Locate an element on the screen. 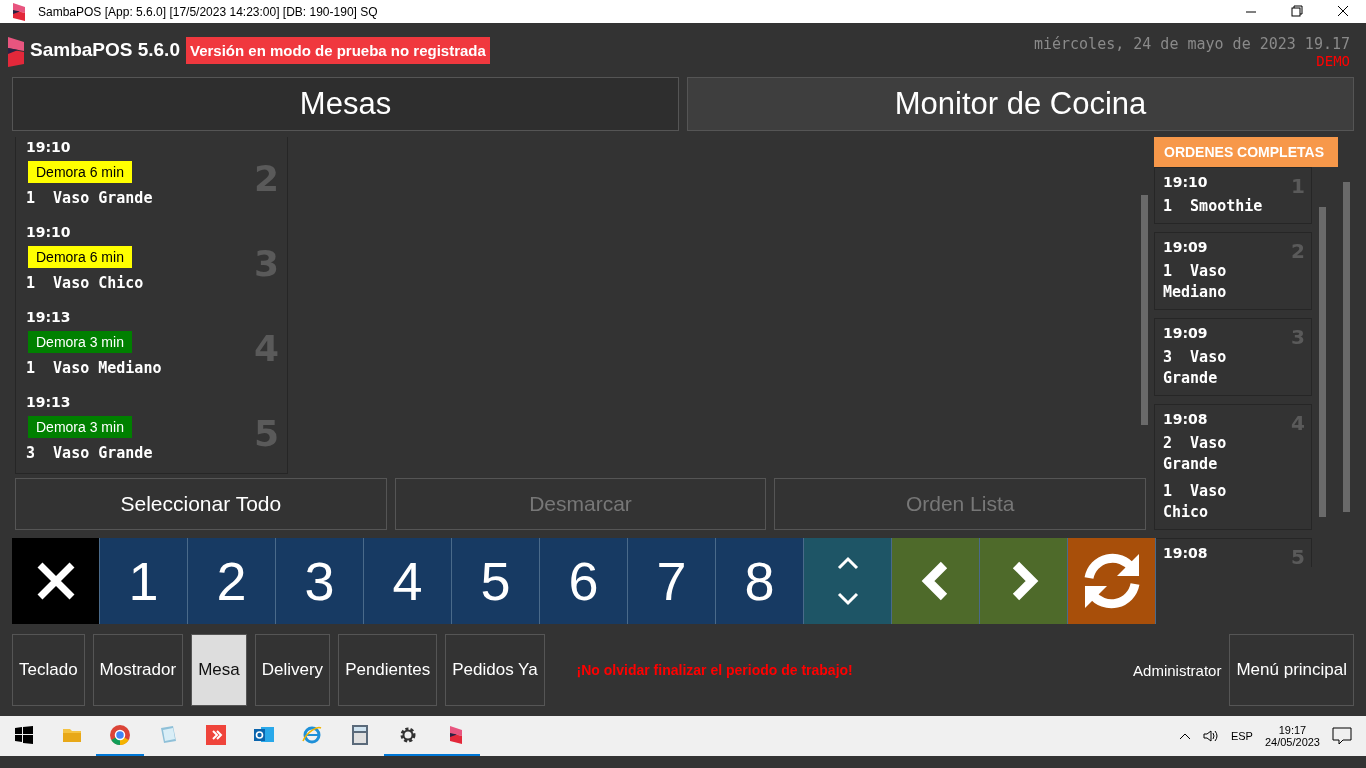 Image resolution: width=1366 pixels, height=768 pixels. user-name: Administrator is located at coordinates (1177, 670).